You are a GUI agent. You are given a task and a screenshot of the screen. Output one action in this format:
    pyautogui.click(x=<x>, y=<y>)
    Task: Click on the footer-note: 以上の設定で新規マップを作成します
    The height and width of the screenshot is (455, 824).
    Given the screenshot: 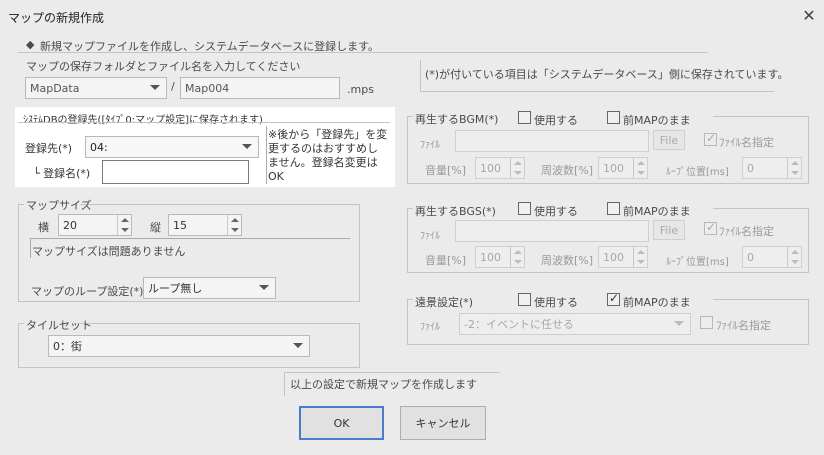 What is the action you would take?
    pyautogui.click(x=383, y=384)
    